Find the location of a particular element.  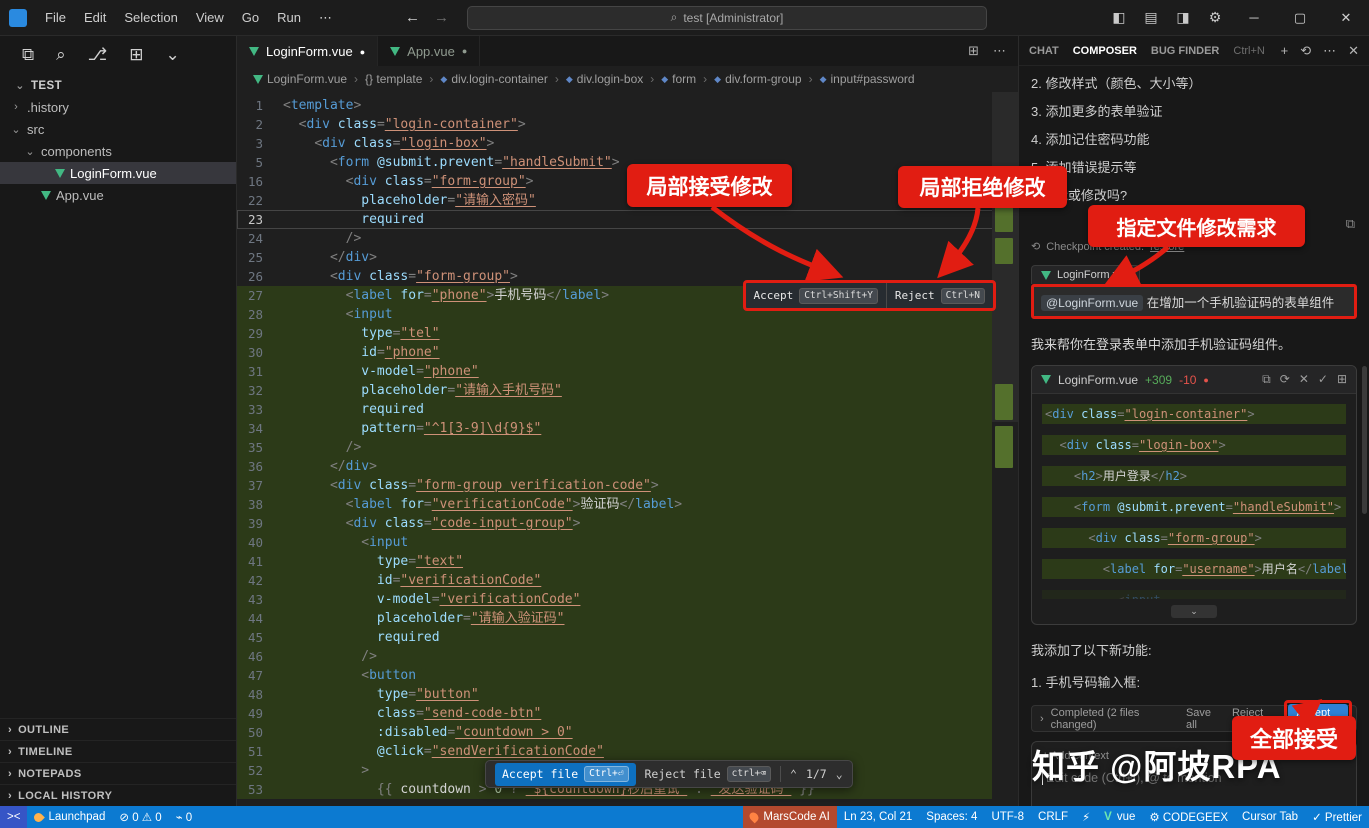

tab-loginform-vue: LoginForm.vue ● is located at coordinates (308, 51).